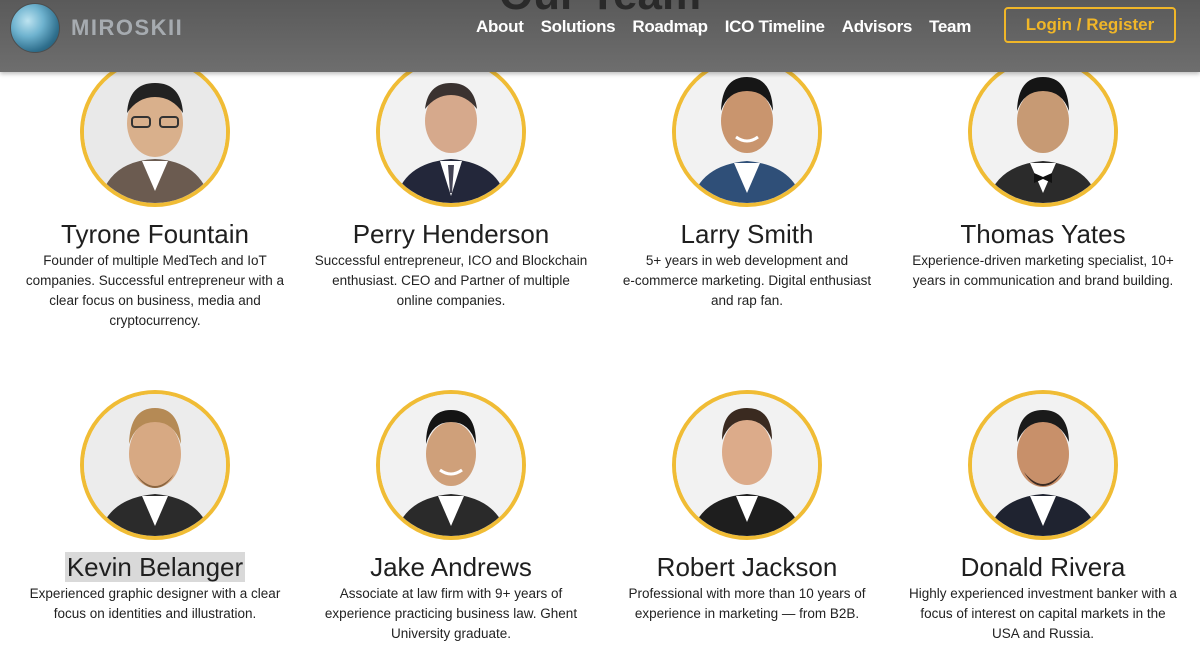  What do you see at coordinates (155, 234) in the screenshot?
I see `member-name: Tyrone Fountain` at bounding box center [155, 234].